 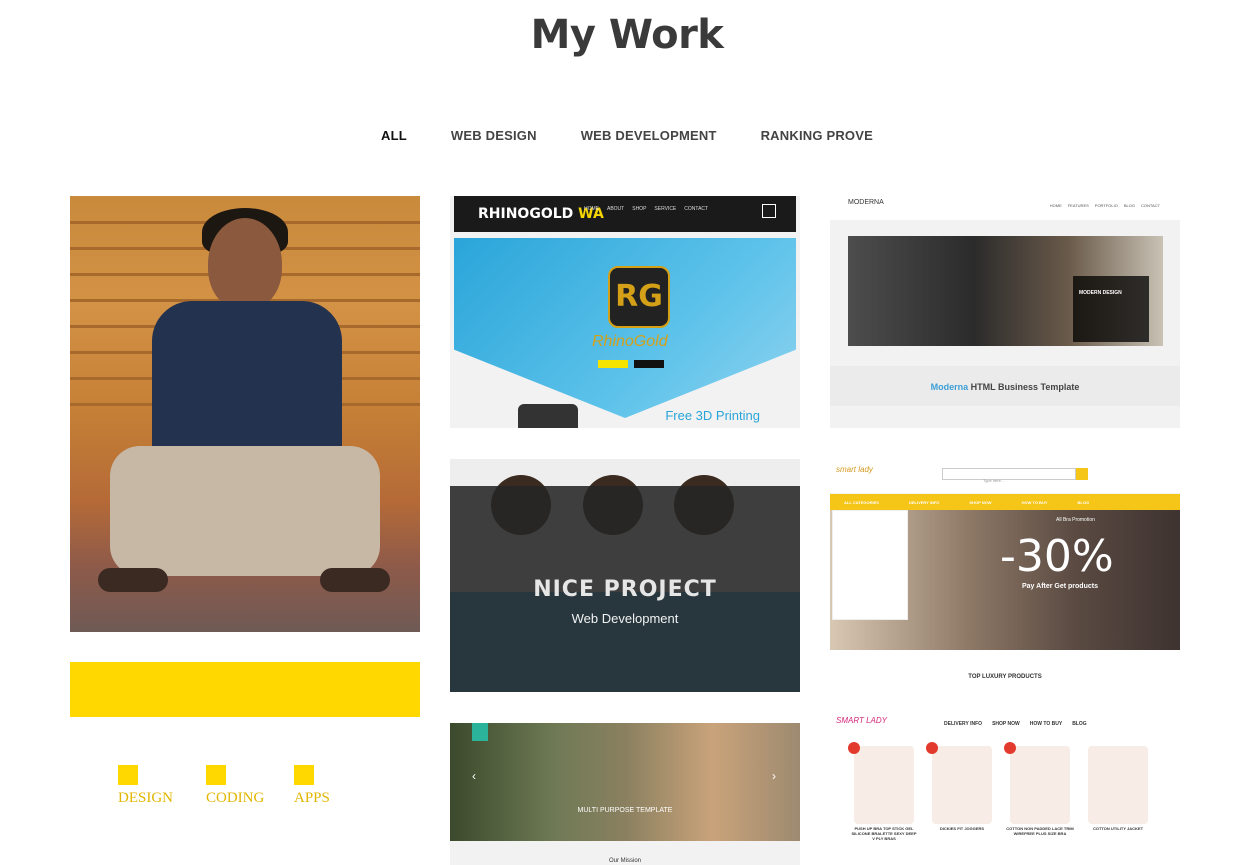 I want to click on portfolio-item-portrait, so click(x=245, y=414).